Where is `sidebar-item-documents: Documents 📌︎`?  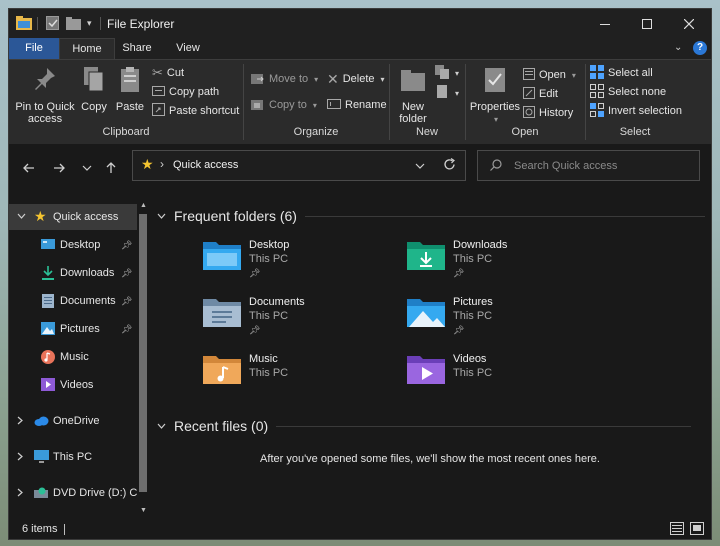
sidebar-item-documents: Documents 📌︎ is located at coordinates (73, 301).